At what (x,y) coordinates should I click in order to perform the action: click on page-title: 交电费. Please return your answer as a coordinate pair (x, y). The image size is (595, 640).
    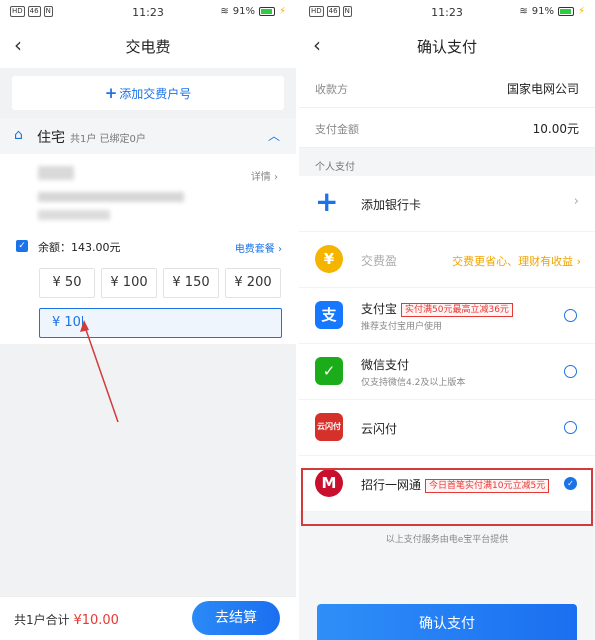
    Looking at the image, I should click on (148, 47).